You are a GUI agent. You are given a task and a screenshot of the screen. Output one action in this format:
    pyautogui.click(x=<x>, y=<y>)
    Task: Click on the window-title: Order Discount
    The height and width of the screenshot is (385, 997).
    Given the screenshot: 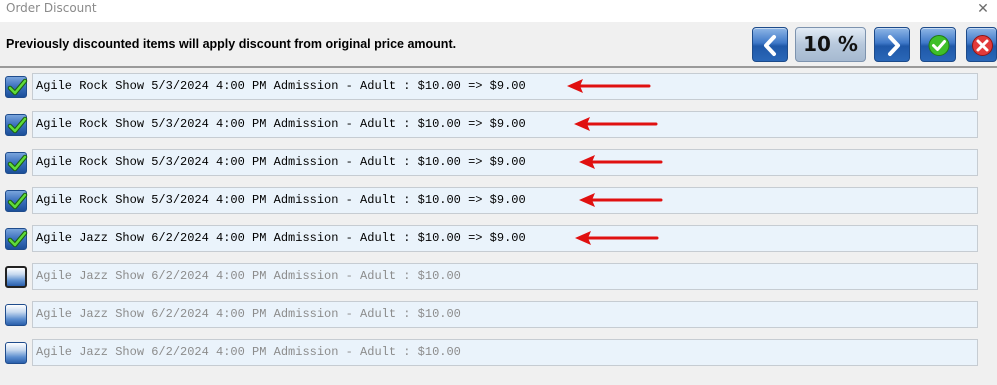 What is the action you would take?
    pyautogui.click(x=51, y=8)
    